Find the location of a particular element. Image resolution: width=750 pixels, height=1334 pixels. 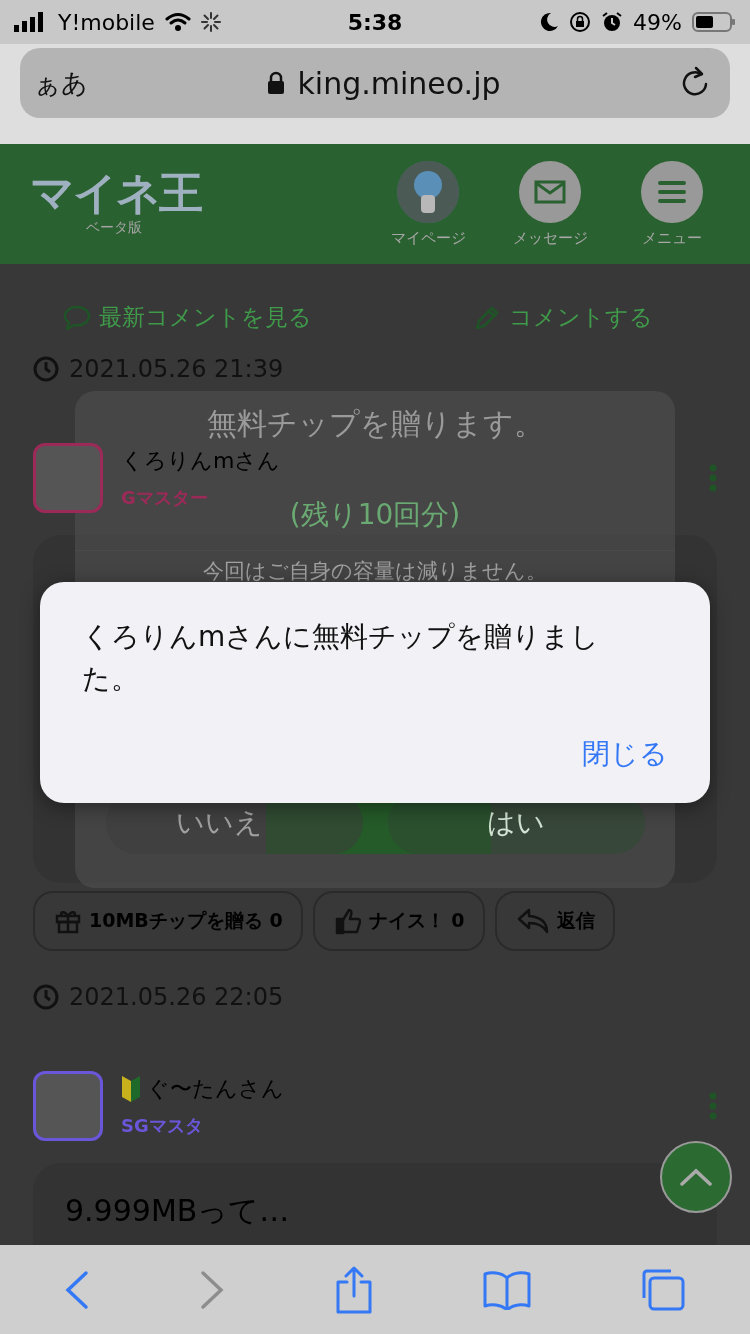

latest-comments-link: 最新コメントを見る is located at coordinates (187, 317).